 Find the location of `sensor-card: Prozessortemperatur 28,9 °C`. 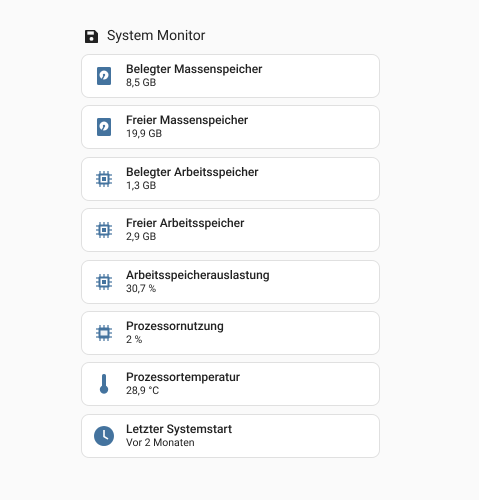

sensor-card: Prozessortemperatur 28,9 °C is located at coordinates (230, 384).